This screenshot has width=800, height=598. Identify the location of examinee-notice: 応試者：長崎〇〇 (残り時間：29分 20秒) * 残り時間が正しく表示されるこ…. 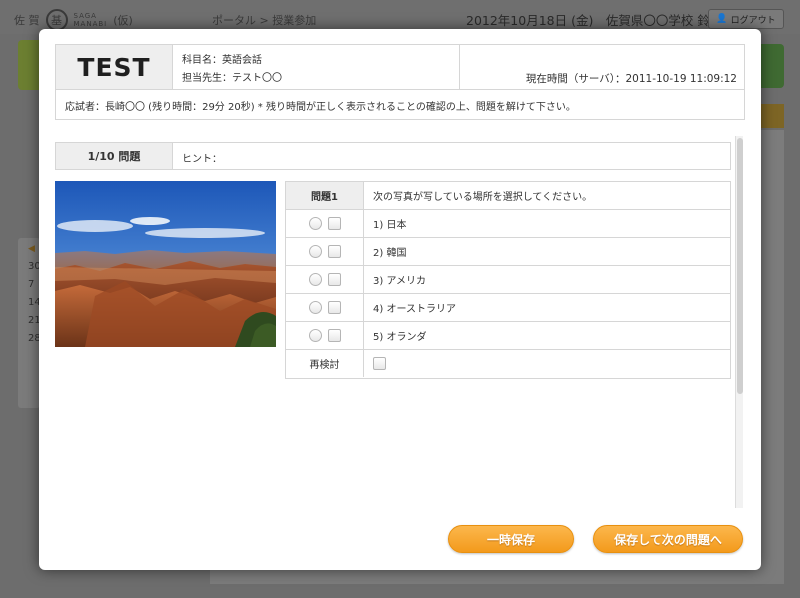
(320, 107).